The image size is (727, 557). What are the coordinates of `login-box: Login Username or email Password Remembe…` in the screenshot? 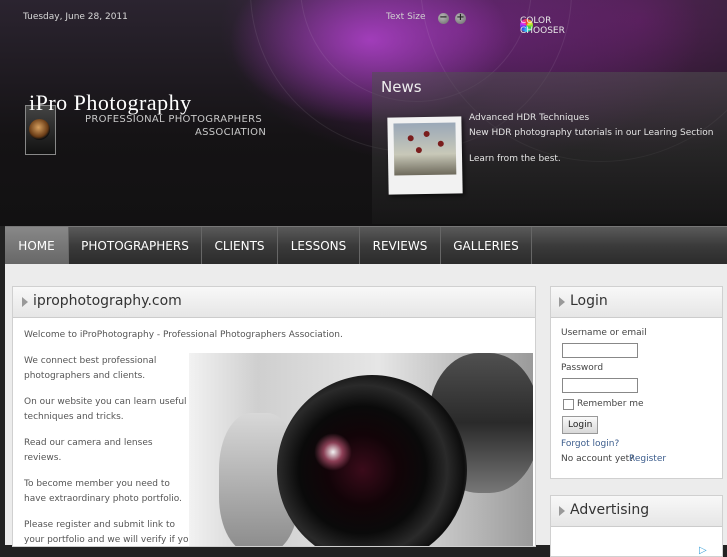 It's located at (636, 382).